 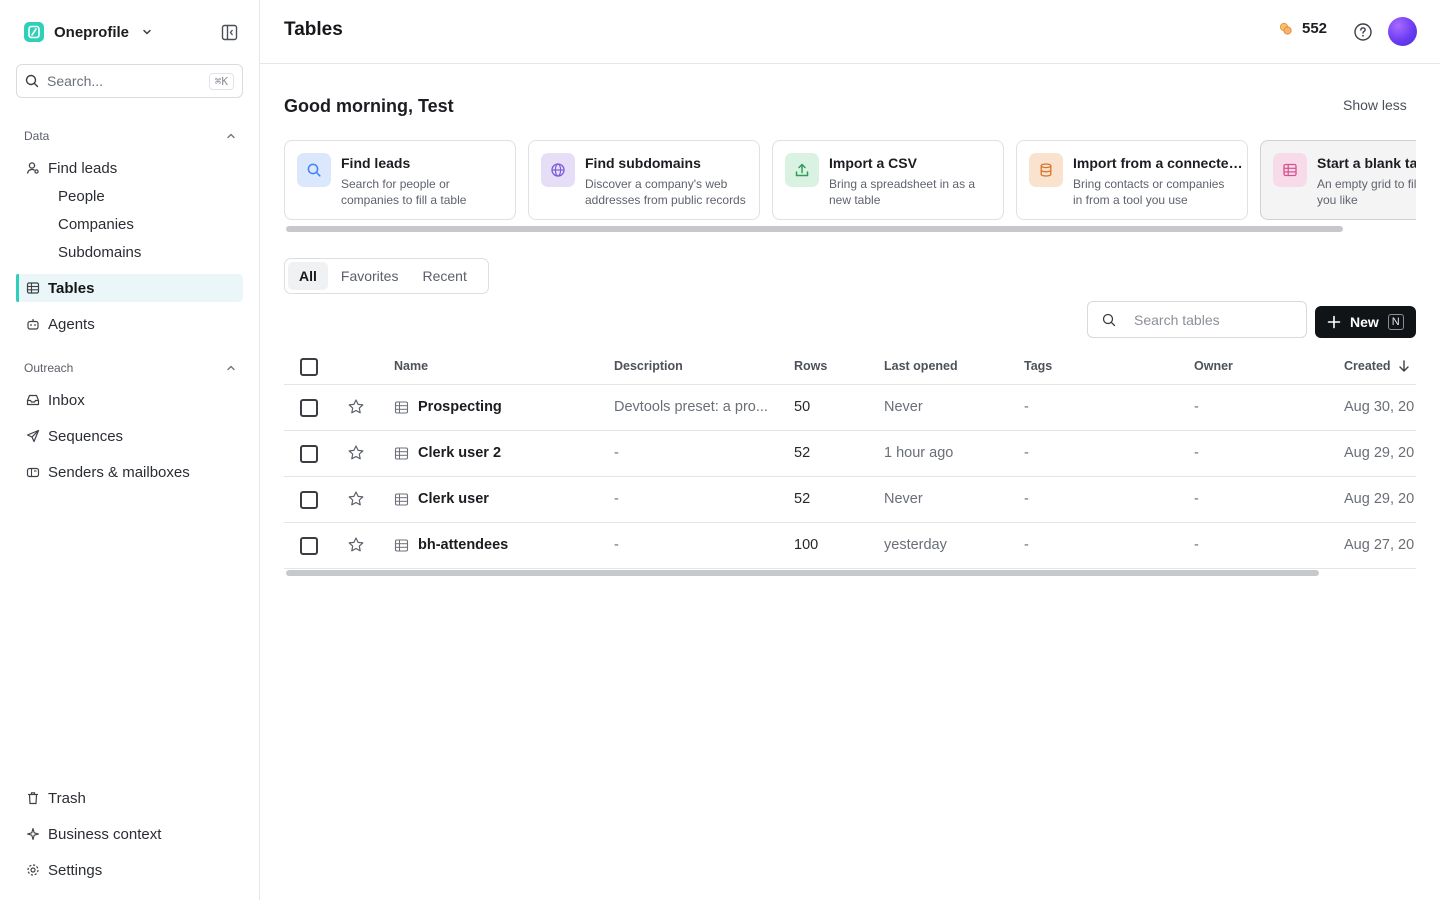 I want to click on show-less-button: Show less, so click(x=1375, y=105).